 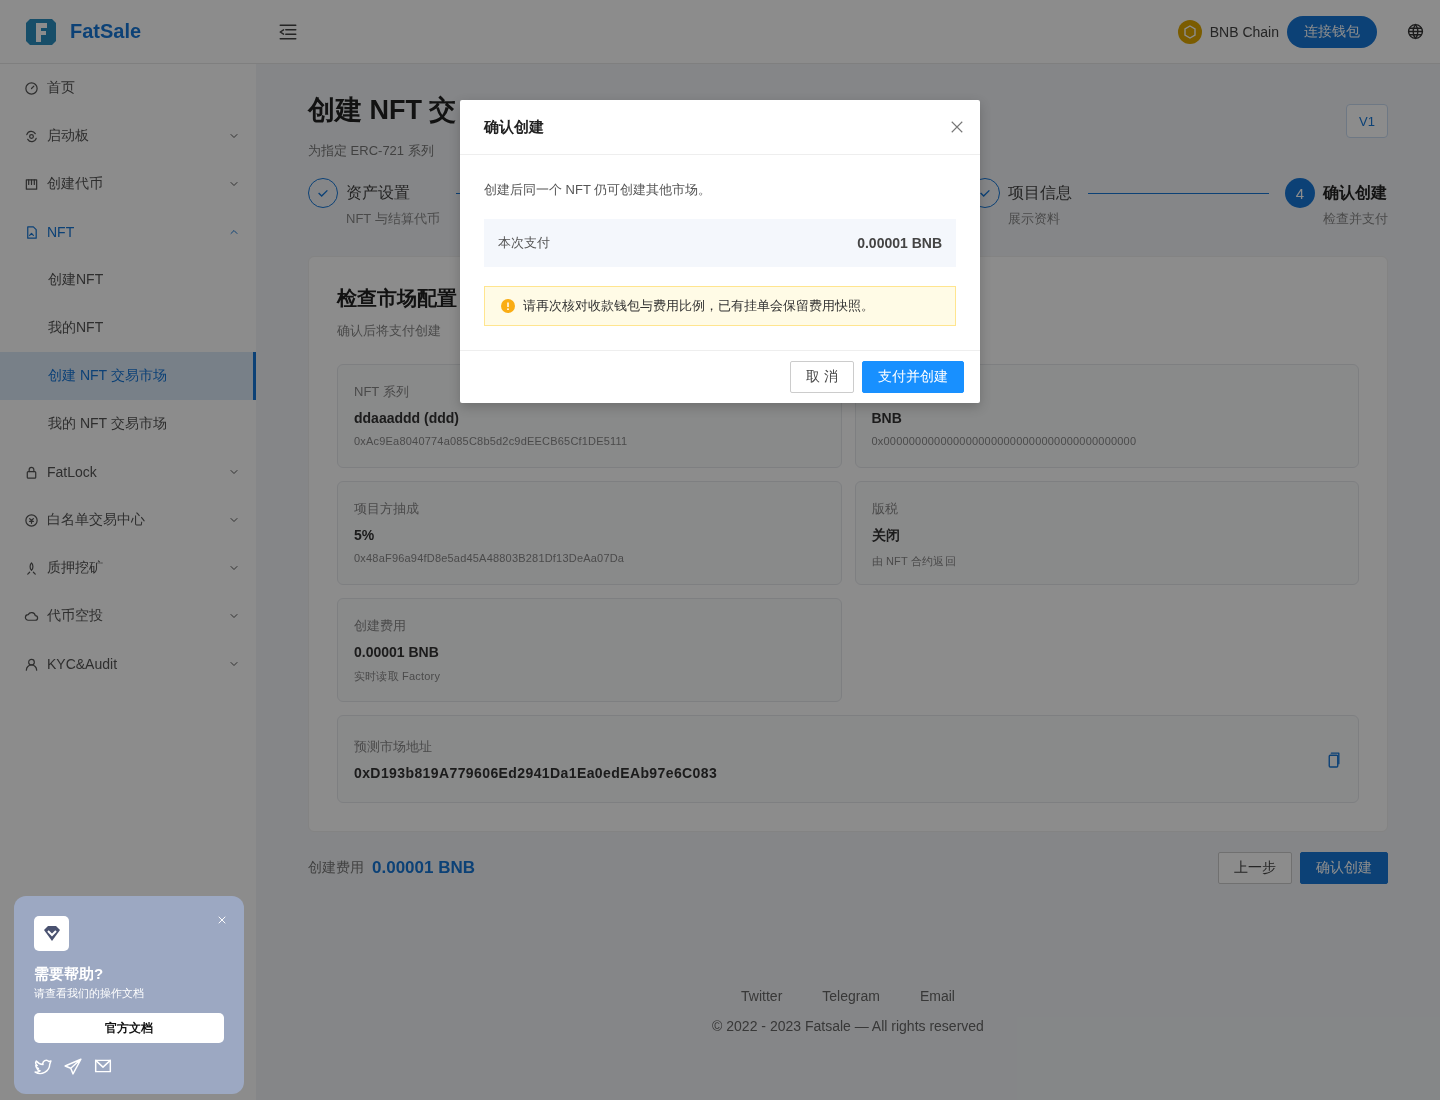 I want to click on fee-label: 创建费用, so click(x=336, y=868).